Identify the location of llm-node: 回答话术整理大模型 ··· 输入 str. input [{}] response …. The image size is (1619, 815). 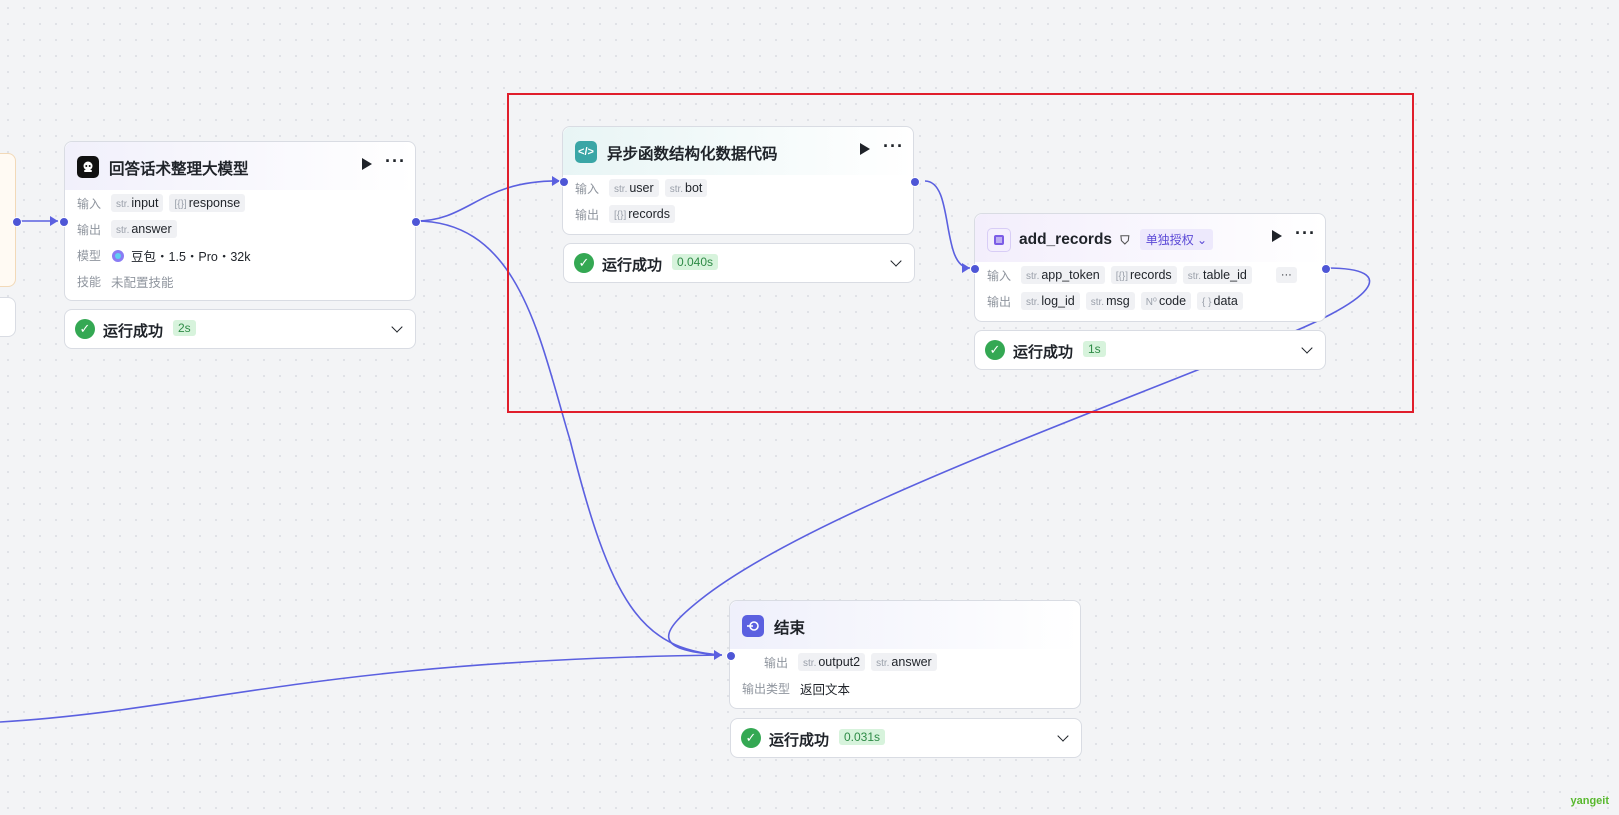
(240, 221).